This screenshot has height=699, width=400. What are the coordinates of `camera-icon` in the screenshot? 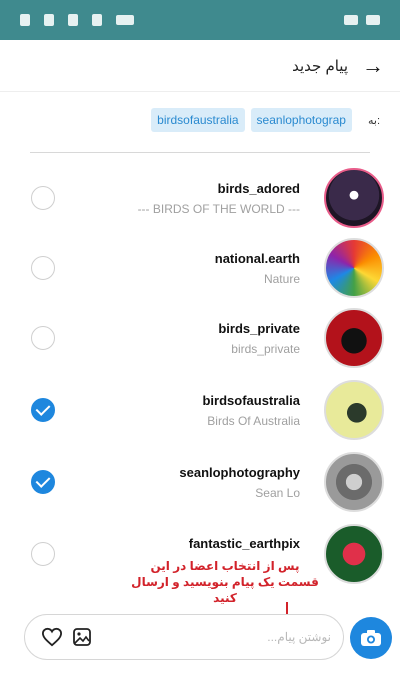 It's located at (371, 638).